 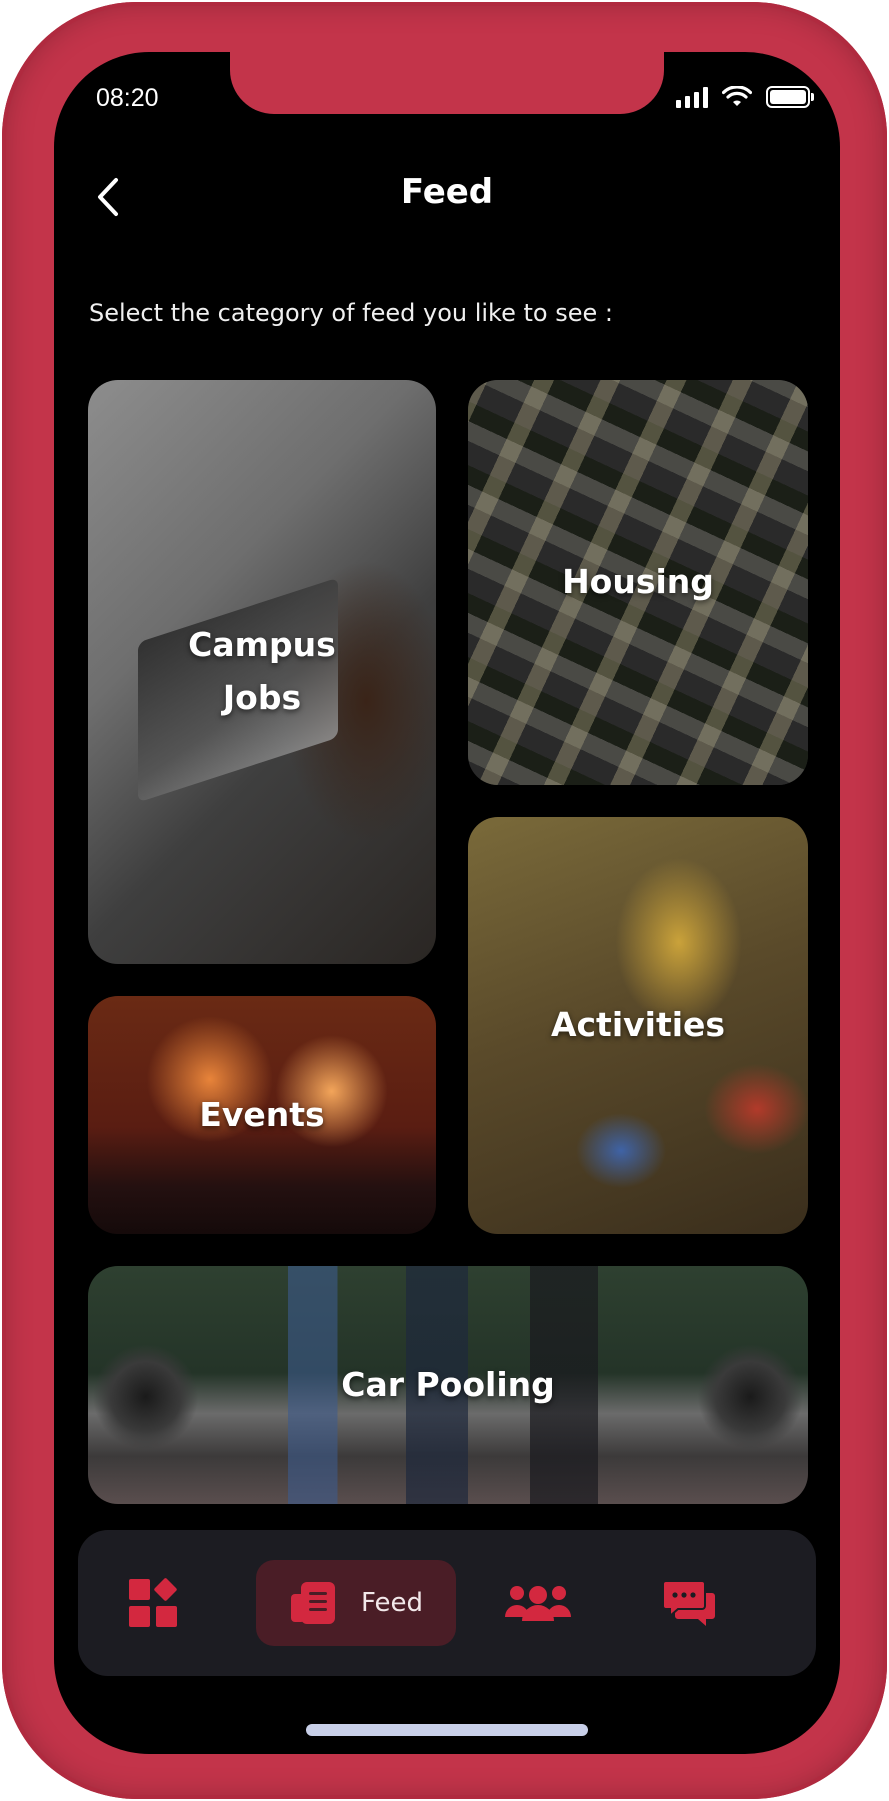 What do you see at coordinates (356, 1603) in the screenshot?
I see `nav-feed-active: Feed` at bounding box center [356, 1603].